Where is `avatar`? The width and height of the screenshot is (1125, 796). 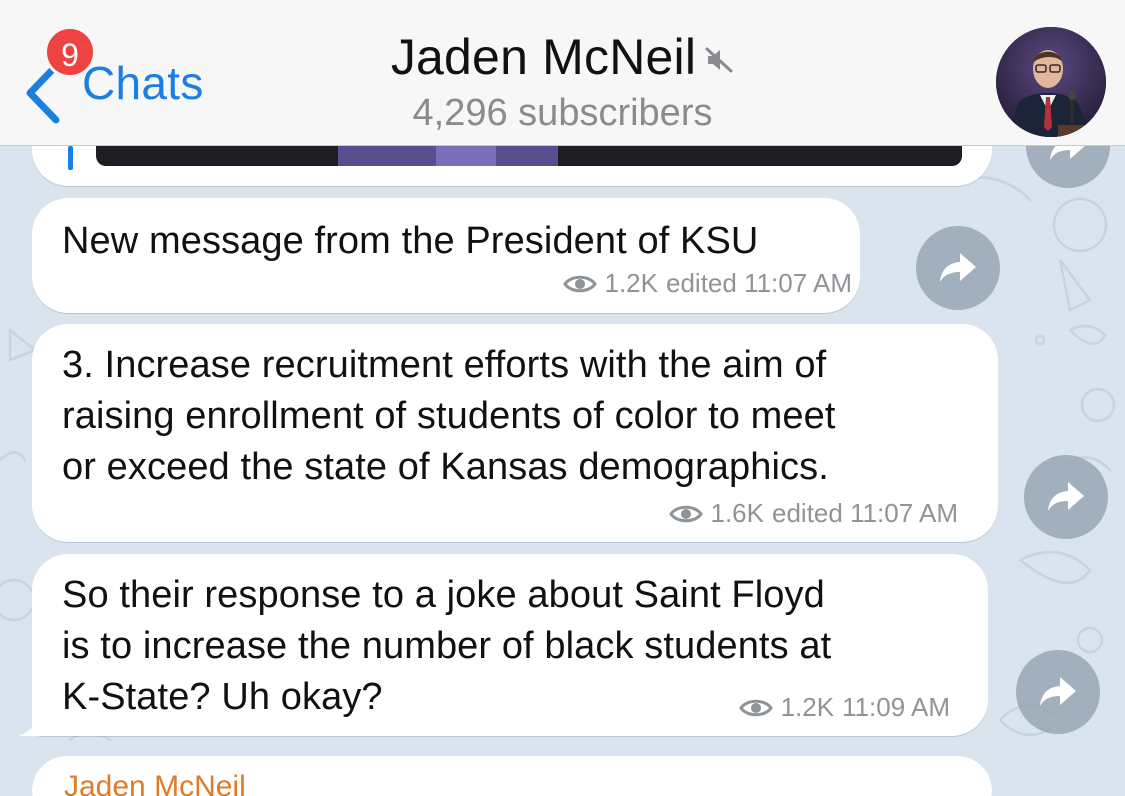
avatar is located at coordinates (1051, 82).